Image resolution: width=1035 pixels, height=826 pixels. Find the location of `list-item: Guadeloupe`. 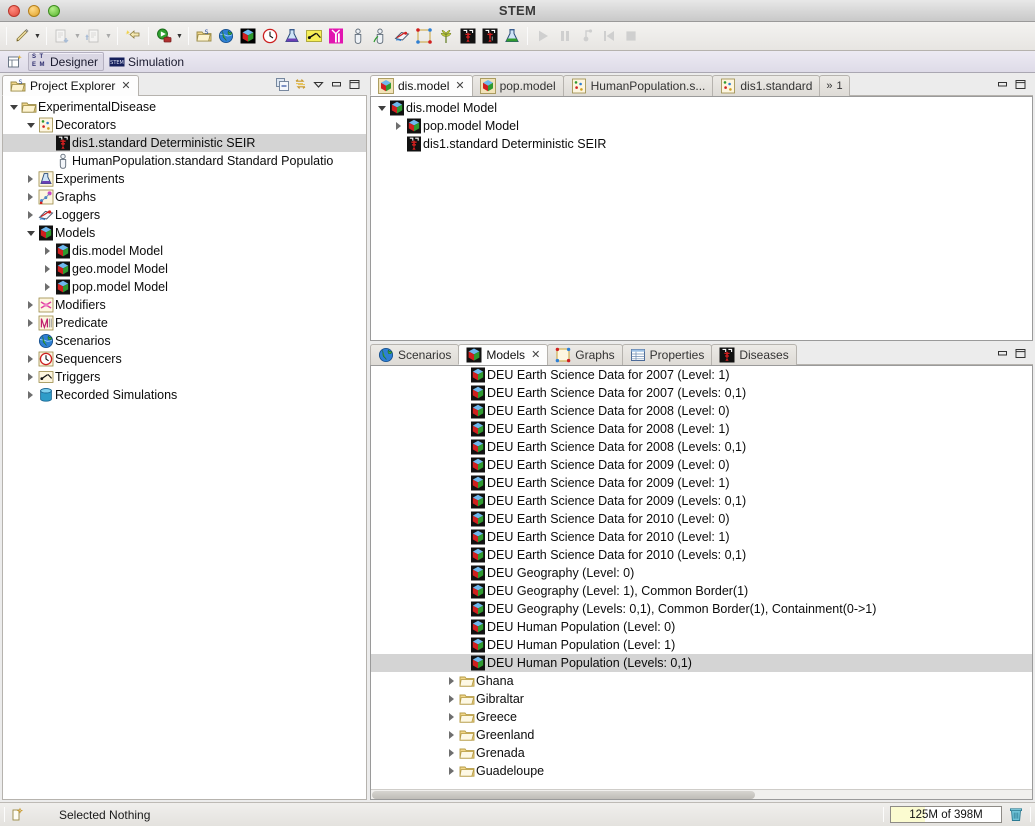

list-item: Guadeloupe is located at coordinates (701, 771).